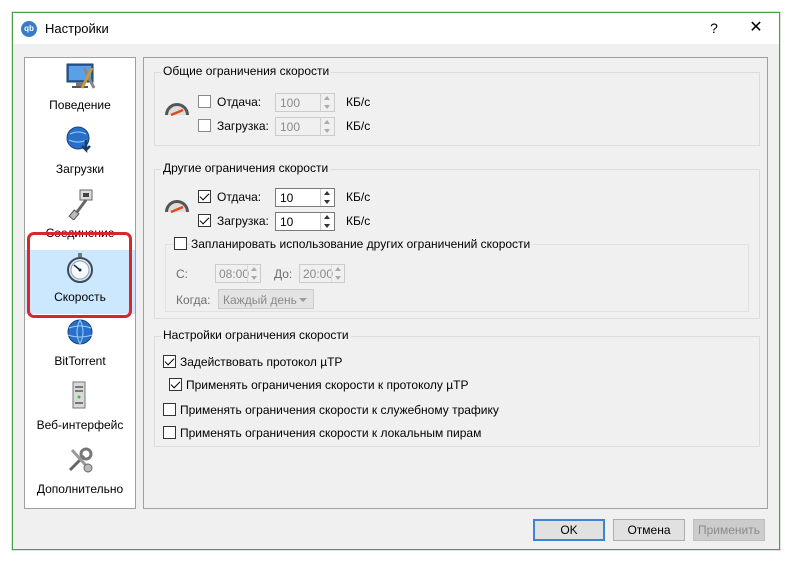  I want to click on when-dropdown: Каждый день, so click(266, 299).